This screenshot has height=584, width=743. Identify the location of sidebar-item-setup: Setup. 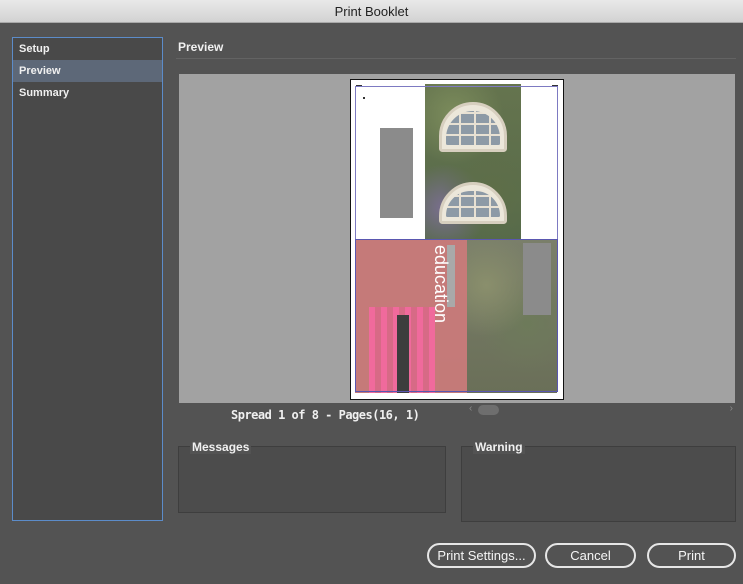
(87, 49).